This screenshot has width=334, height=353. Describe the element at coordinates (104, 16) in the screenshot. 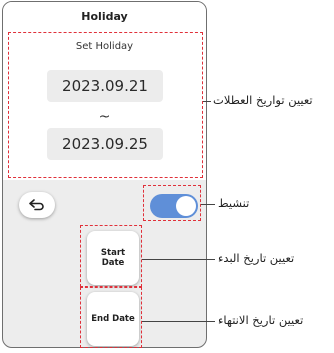

I see `screen-title: Holiday` at that location.